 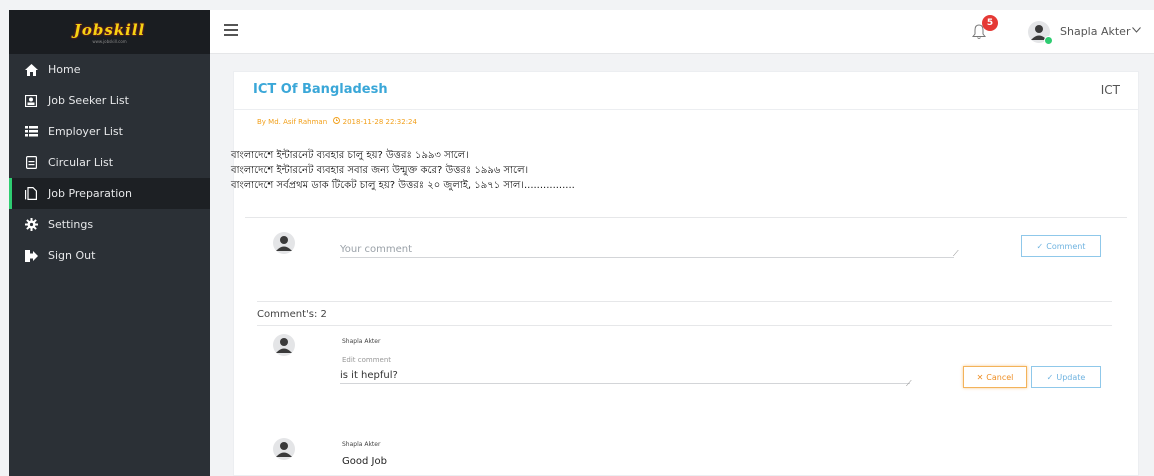 What do you see at coordinates (995, 377) in the screenshot?
I see `cancel-button: ✕ Cancel` at bounding box center [995, 377].